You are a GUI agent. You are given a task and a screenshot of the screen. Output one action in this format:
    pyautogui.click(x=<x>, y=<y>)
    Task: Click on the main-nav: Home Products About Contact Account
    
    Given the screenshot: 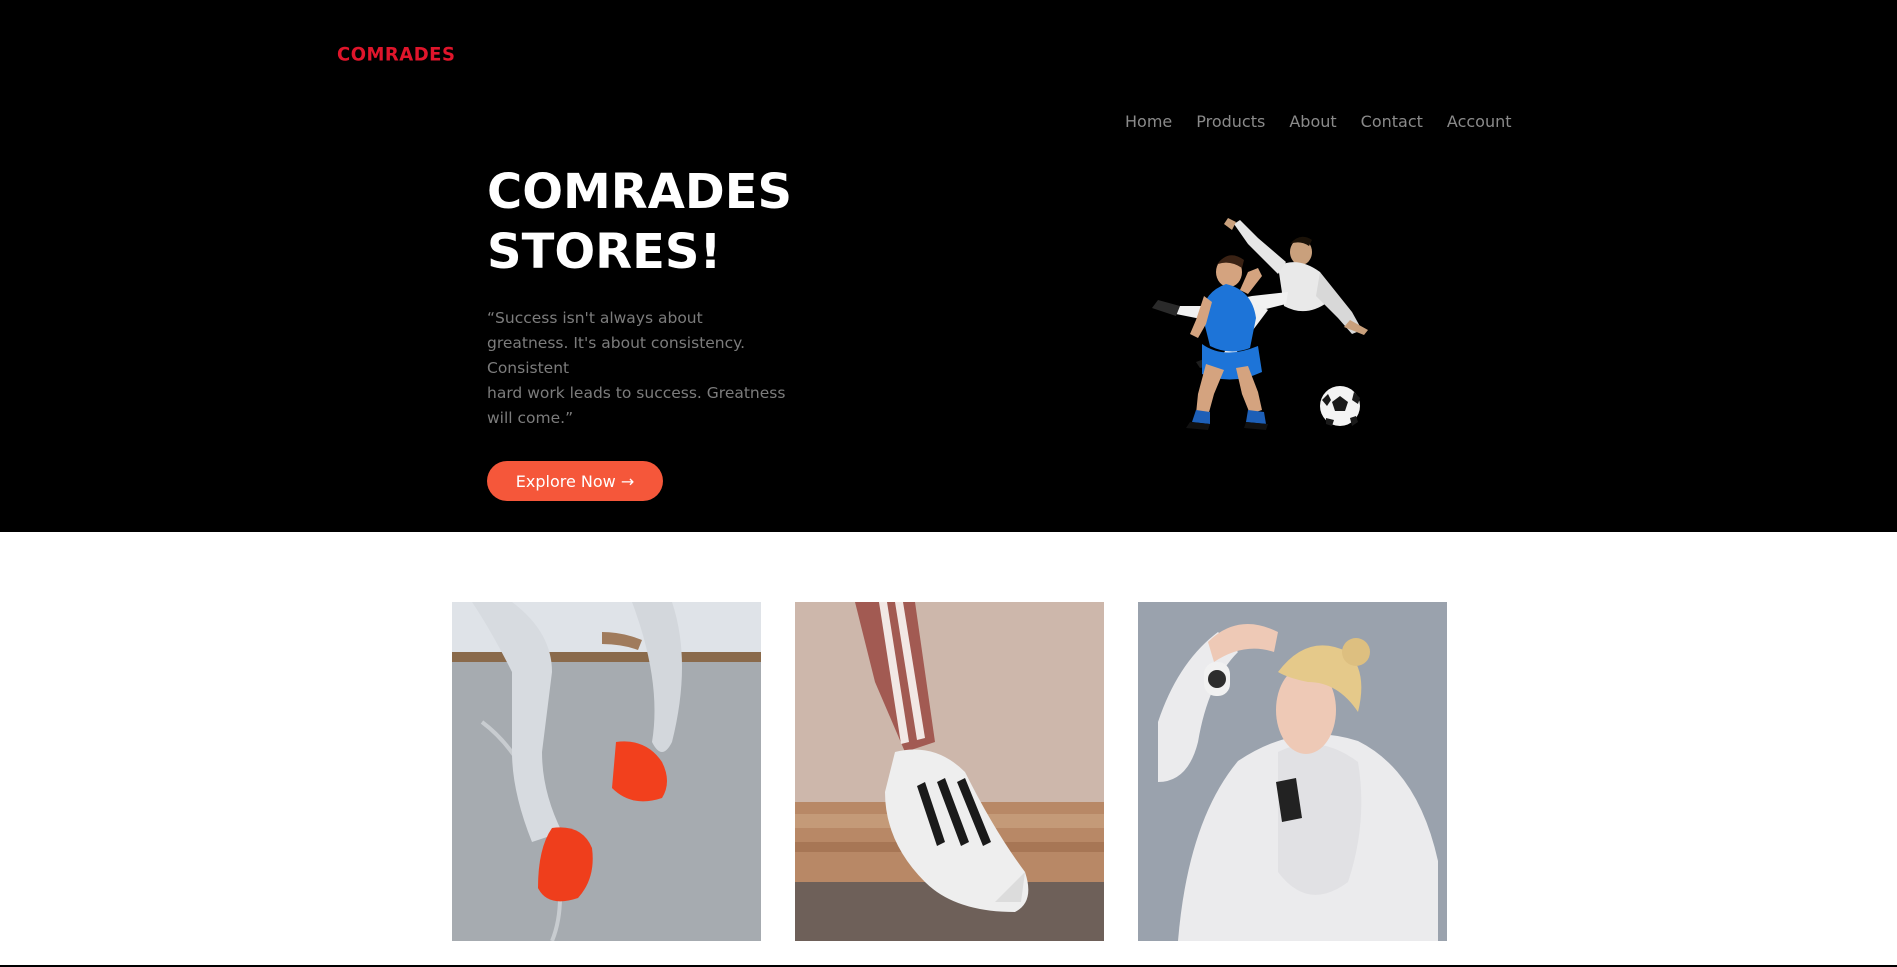 What is the action you would take?
    pyautogui.click(x=1318, y=121)
    